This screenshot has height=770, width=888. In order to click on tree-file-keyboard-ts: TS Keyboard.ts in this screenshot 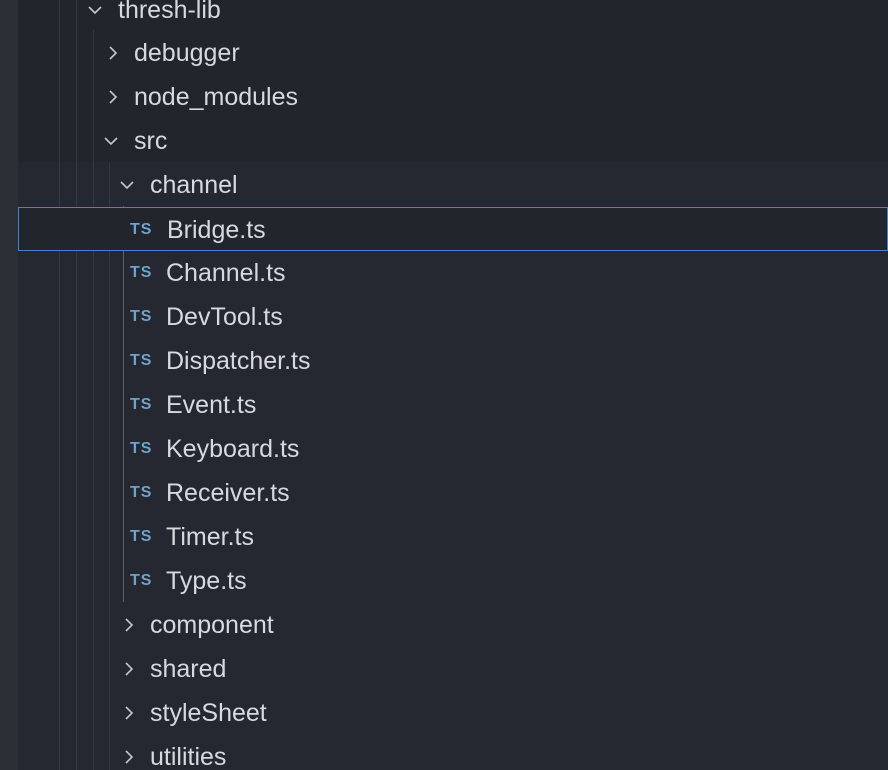, I will do `click(453, 449)`.